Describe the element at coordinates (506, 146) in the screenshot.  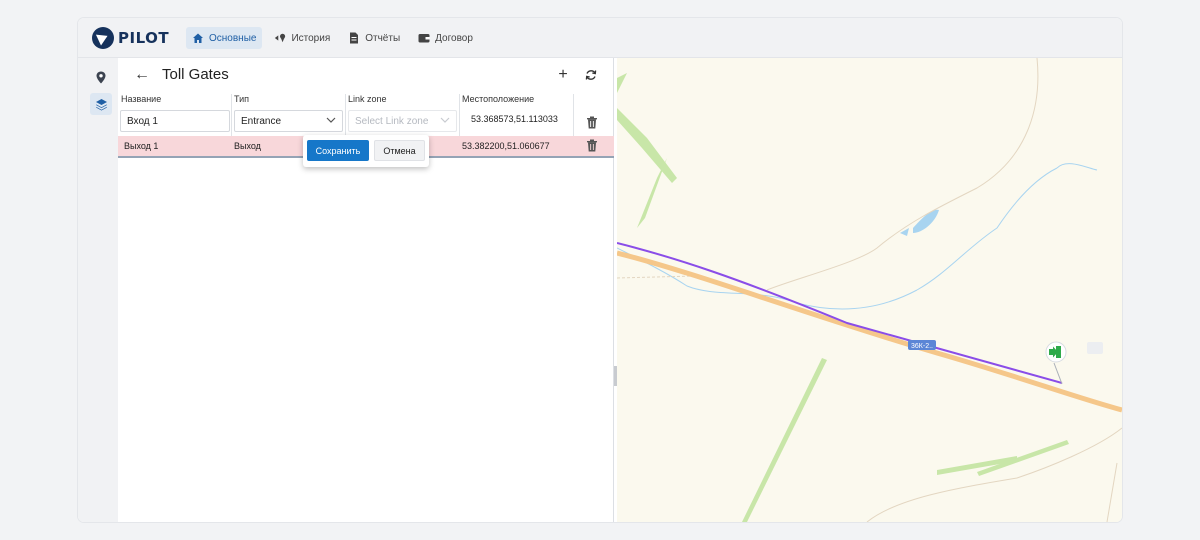
I see `row-location: 53.382200,51.060677` at that location.